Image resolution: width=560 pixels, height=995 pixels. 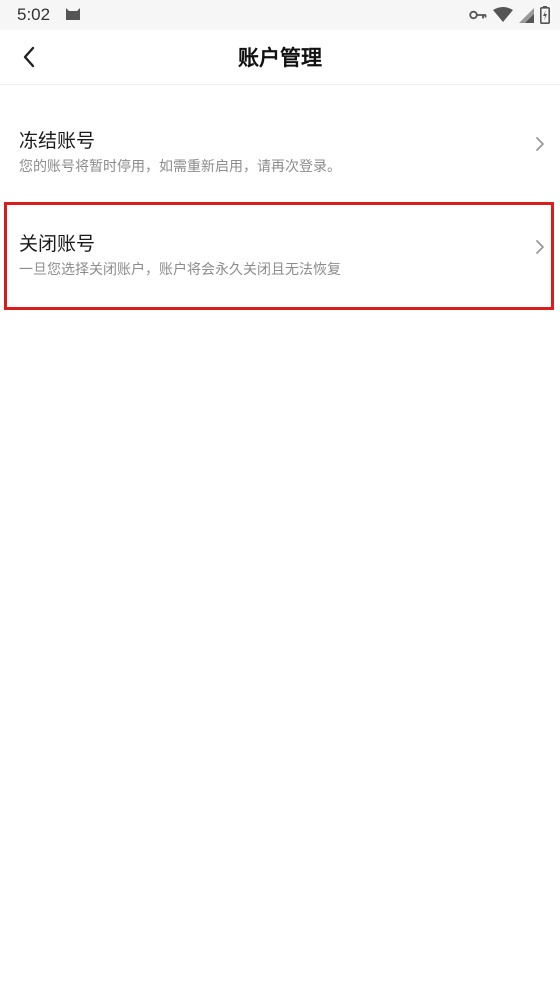 I want to click on wifi-icon, so click(x=503, y=14).